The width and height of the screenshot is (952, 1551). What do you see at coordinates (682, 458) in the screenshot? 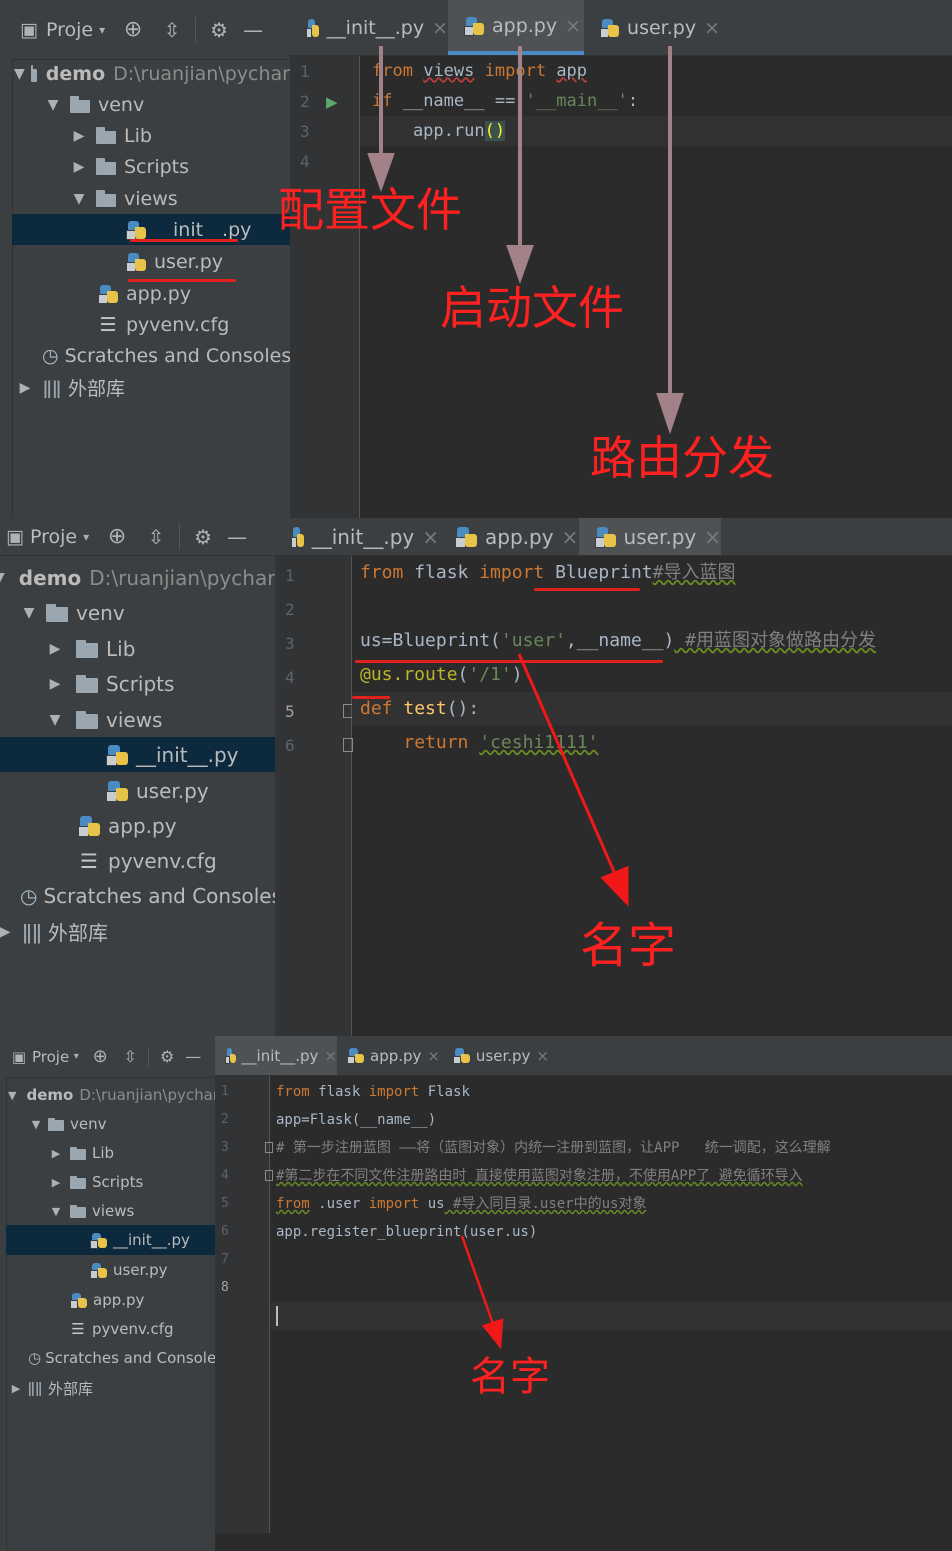
I see `annotation-routing: 路由分发` at bounding box center [682, 458].